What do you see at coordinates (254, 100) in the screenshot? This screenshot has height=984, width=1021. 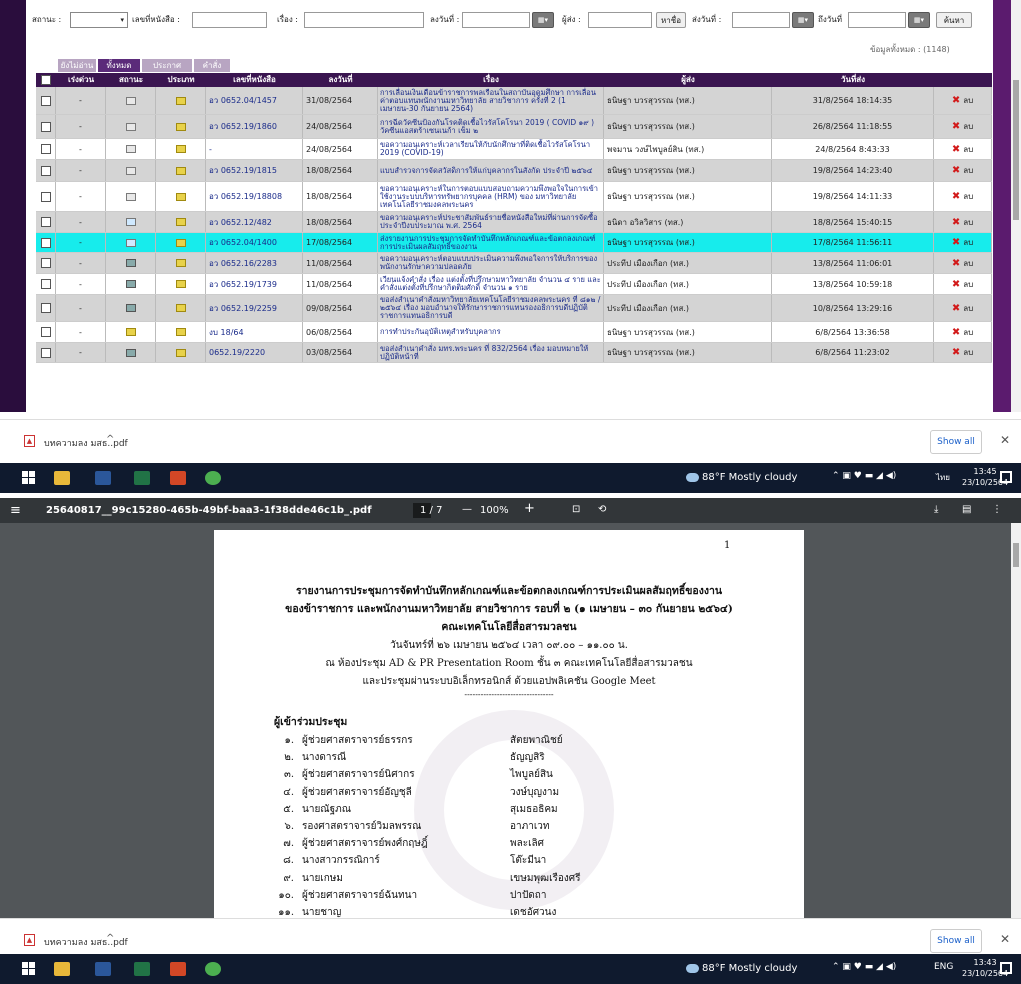 I see `doc-no-cell: อว 0652.04/1457` at bounding box center [254, 100].